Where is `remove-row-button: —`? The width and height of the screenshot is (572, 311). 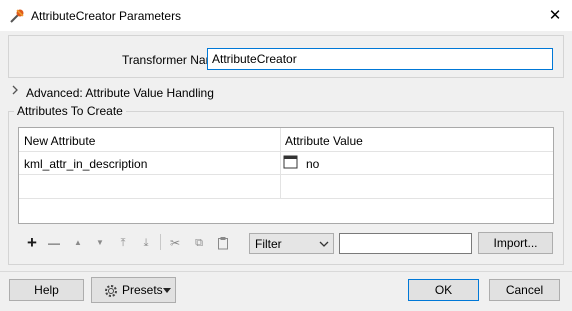
remove-row-button: — is located at coordinates (54, 243).